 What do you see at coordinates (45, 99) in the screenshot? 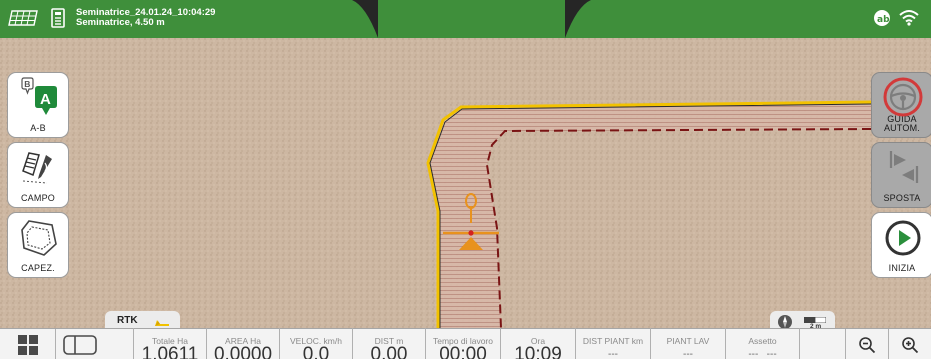
I see `svg-text: A` at bounding box center [45, 99].